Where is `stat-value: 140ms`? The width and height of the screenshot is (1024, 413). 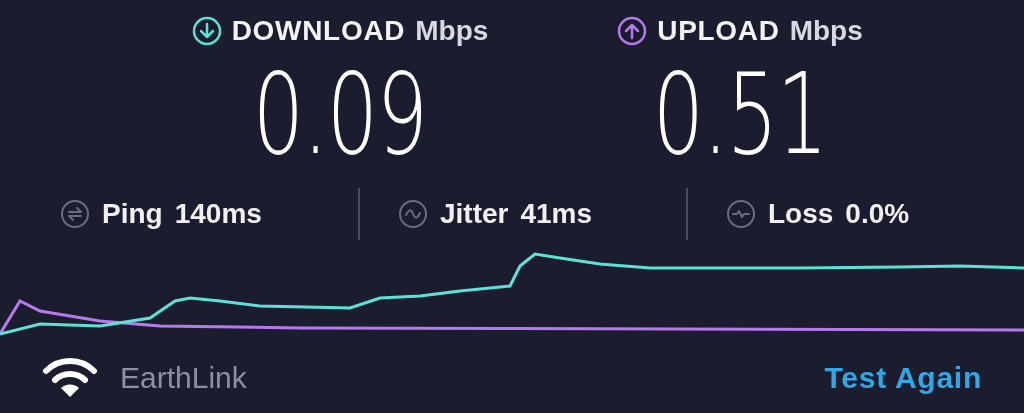
stat-value: 140ms is located at coordinates (218, 214).